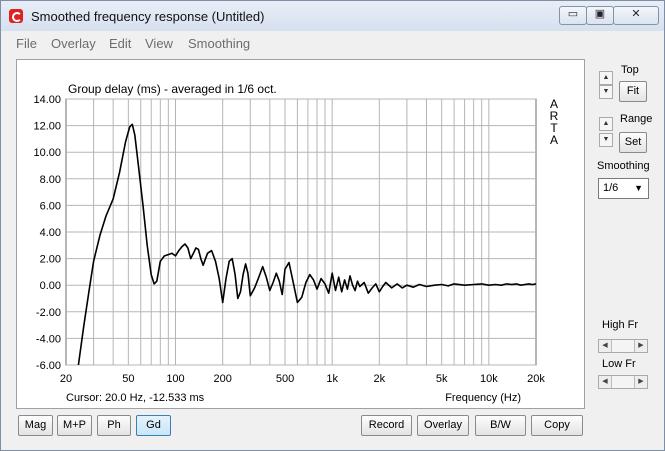 This screenshot has width=665, height=451. Describe the element at coordinates (50, 180) in the screenshot. I see `y-tick-label: 8.00` at that location.